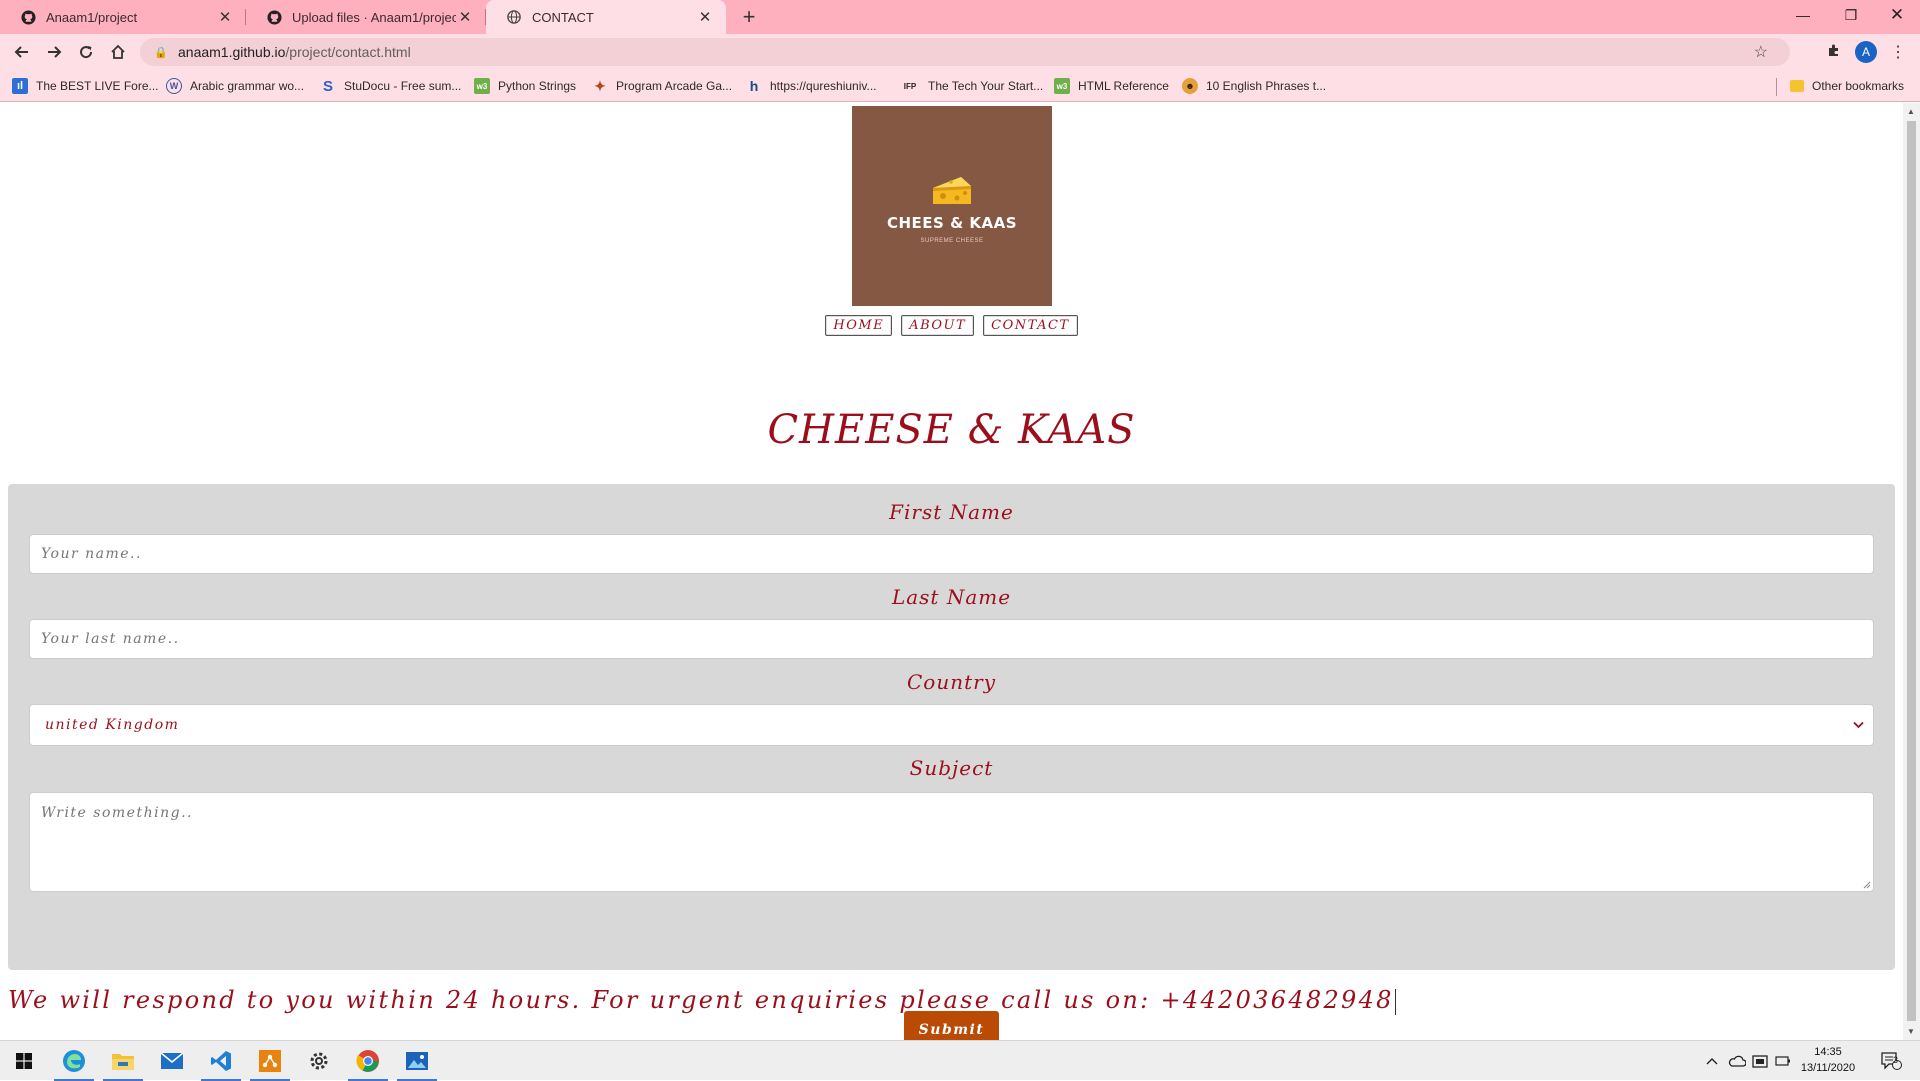 The width and height of the screenshot is (1920, 1081). I want to click on scroll-down-icon: ▼, so click(1911, 1031).